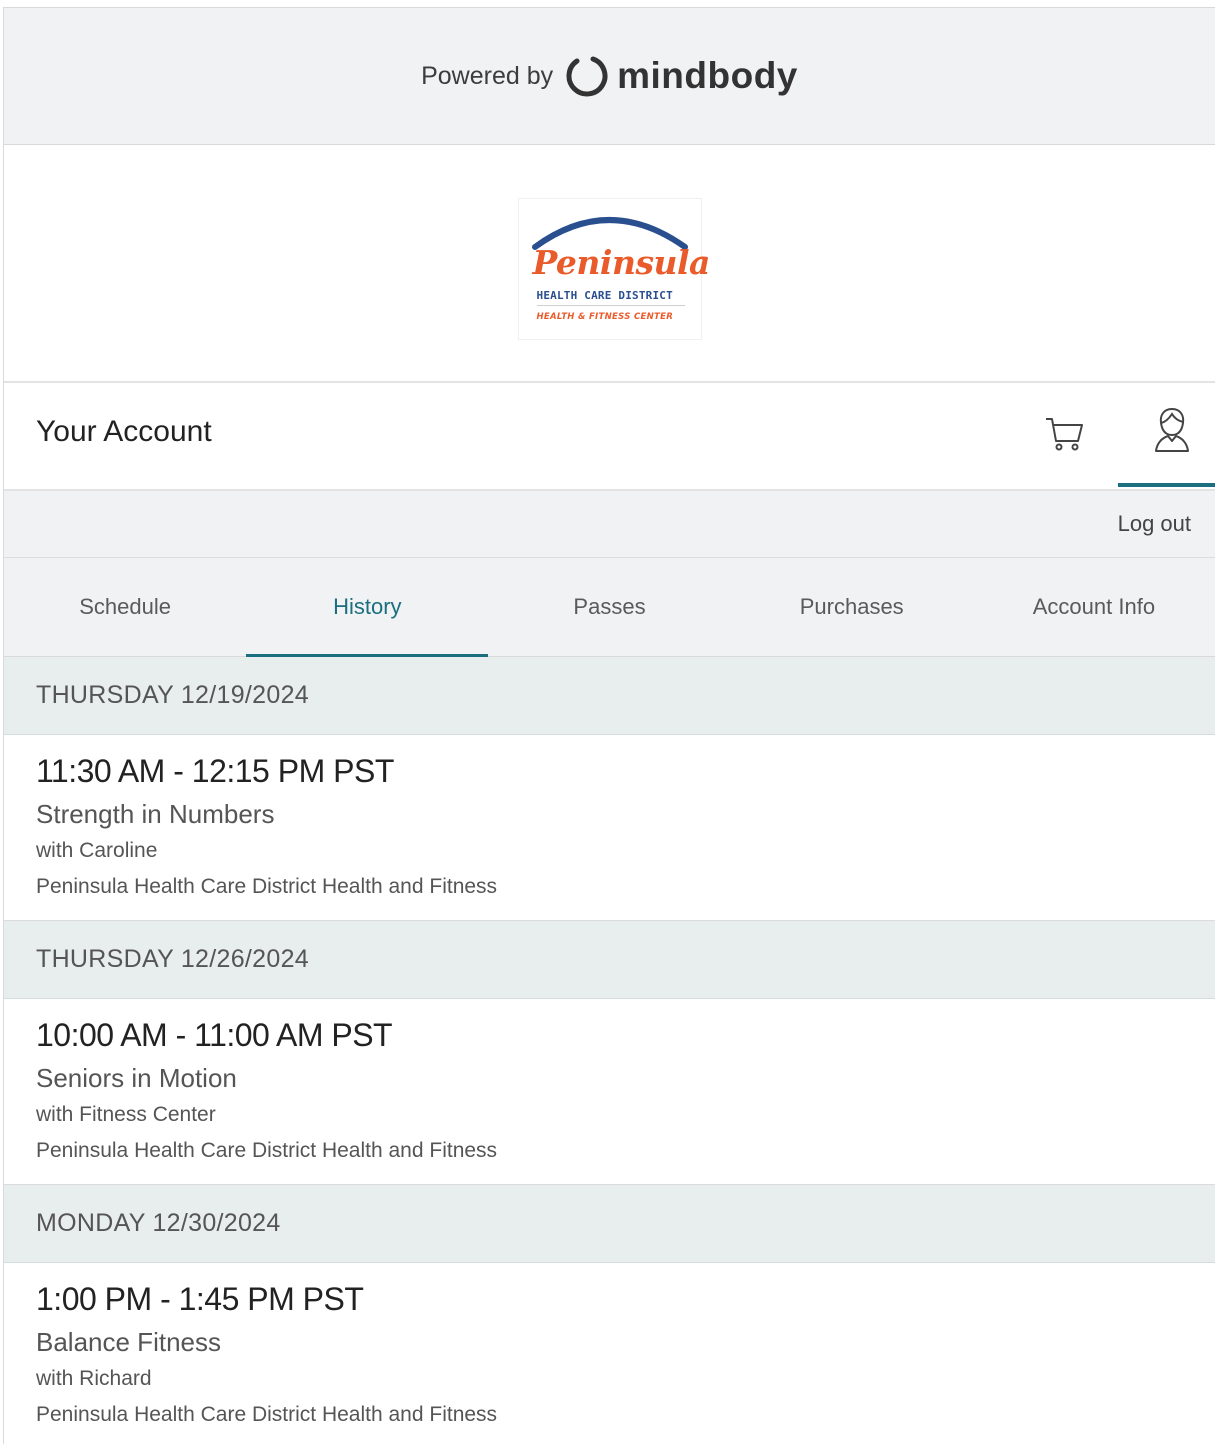 This screenshot has height=1444, width=1215. What do you see at coordinates (125, 607) in the screenshot?
I see `tab-schedule: Schedule` at bounding box center [125, 607].